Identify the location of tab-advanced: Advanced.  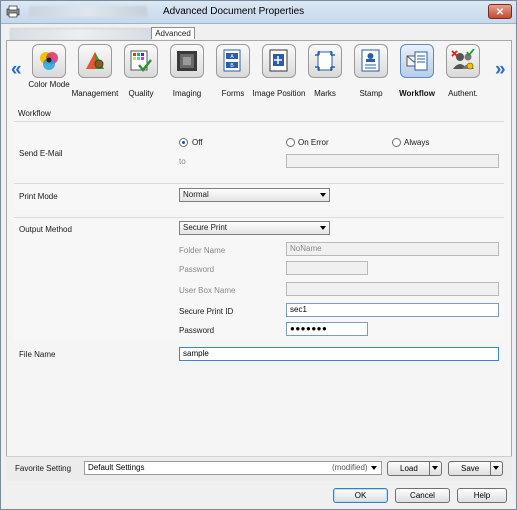
(173, 33).